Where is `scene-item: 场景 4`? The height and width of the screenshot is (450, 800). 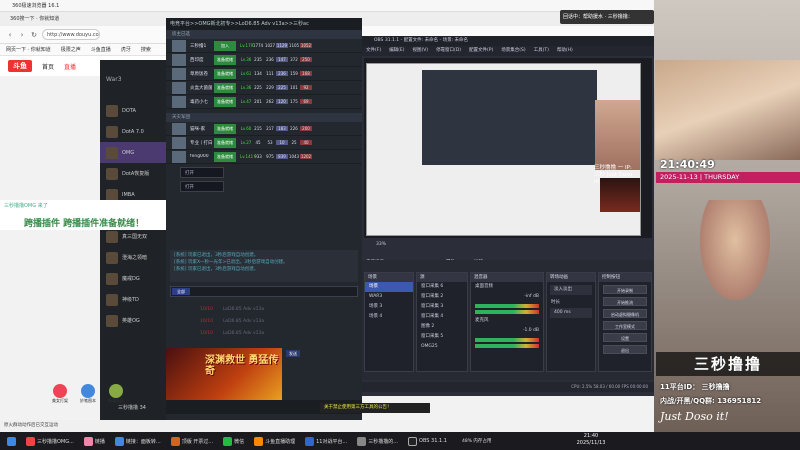 scene-item: 场景 4 is located at coordinates (389, 317).